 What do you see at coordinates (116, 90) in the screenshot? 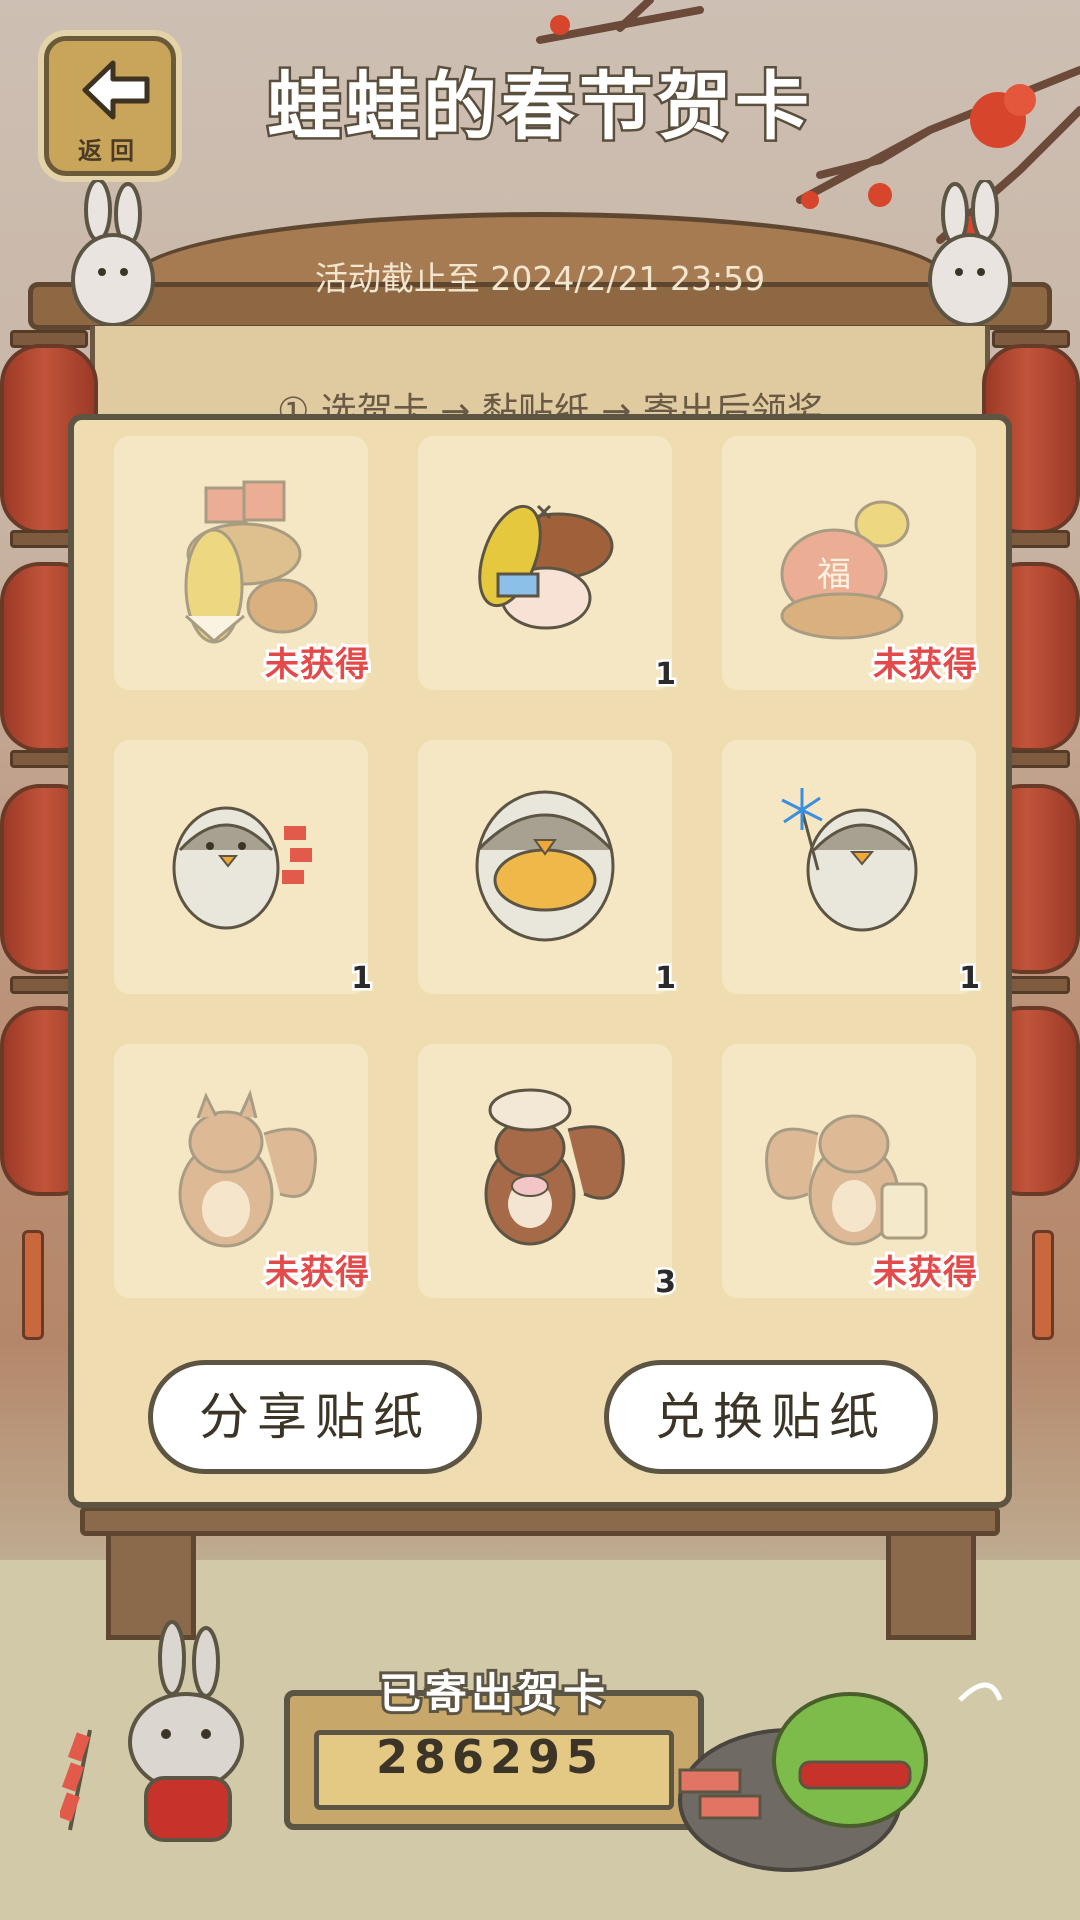
I see `arrow-left-icon` at bounding box center [116, 90].